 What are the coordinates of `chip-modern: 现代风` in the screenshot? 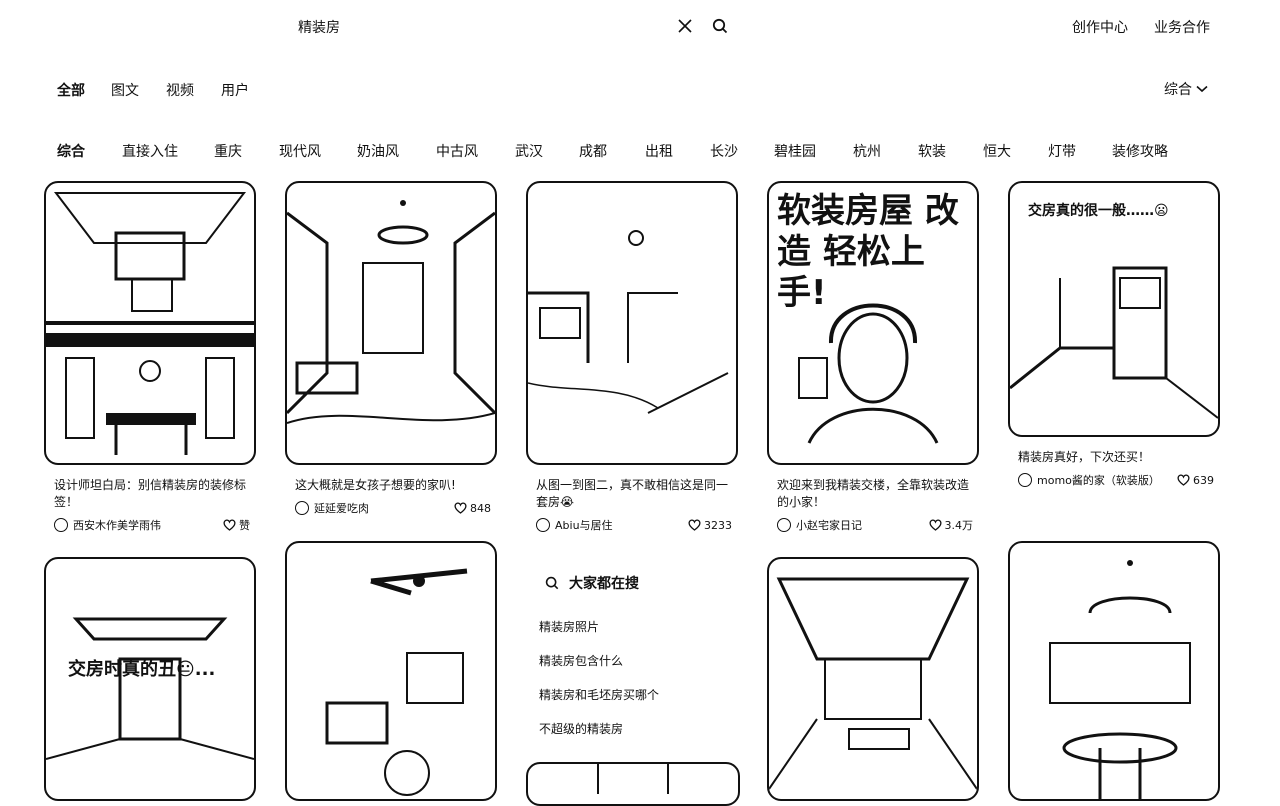 It's located at (300, 151).